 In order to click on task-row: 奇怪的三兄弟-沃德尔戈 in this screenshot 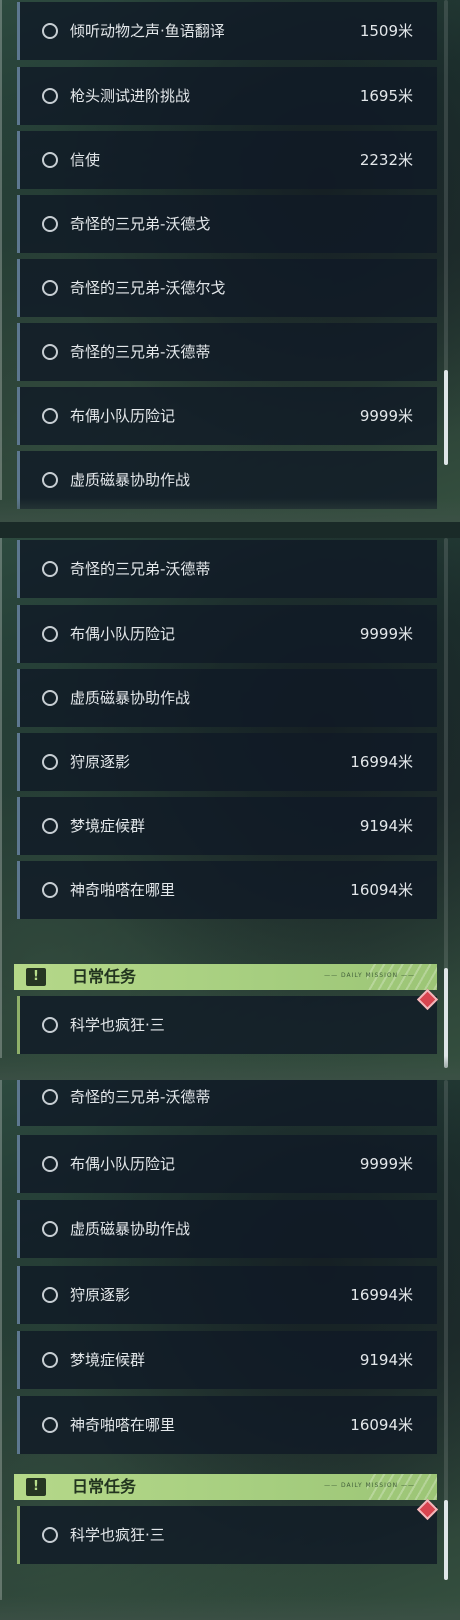, I will do `click(227, 288)`.